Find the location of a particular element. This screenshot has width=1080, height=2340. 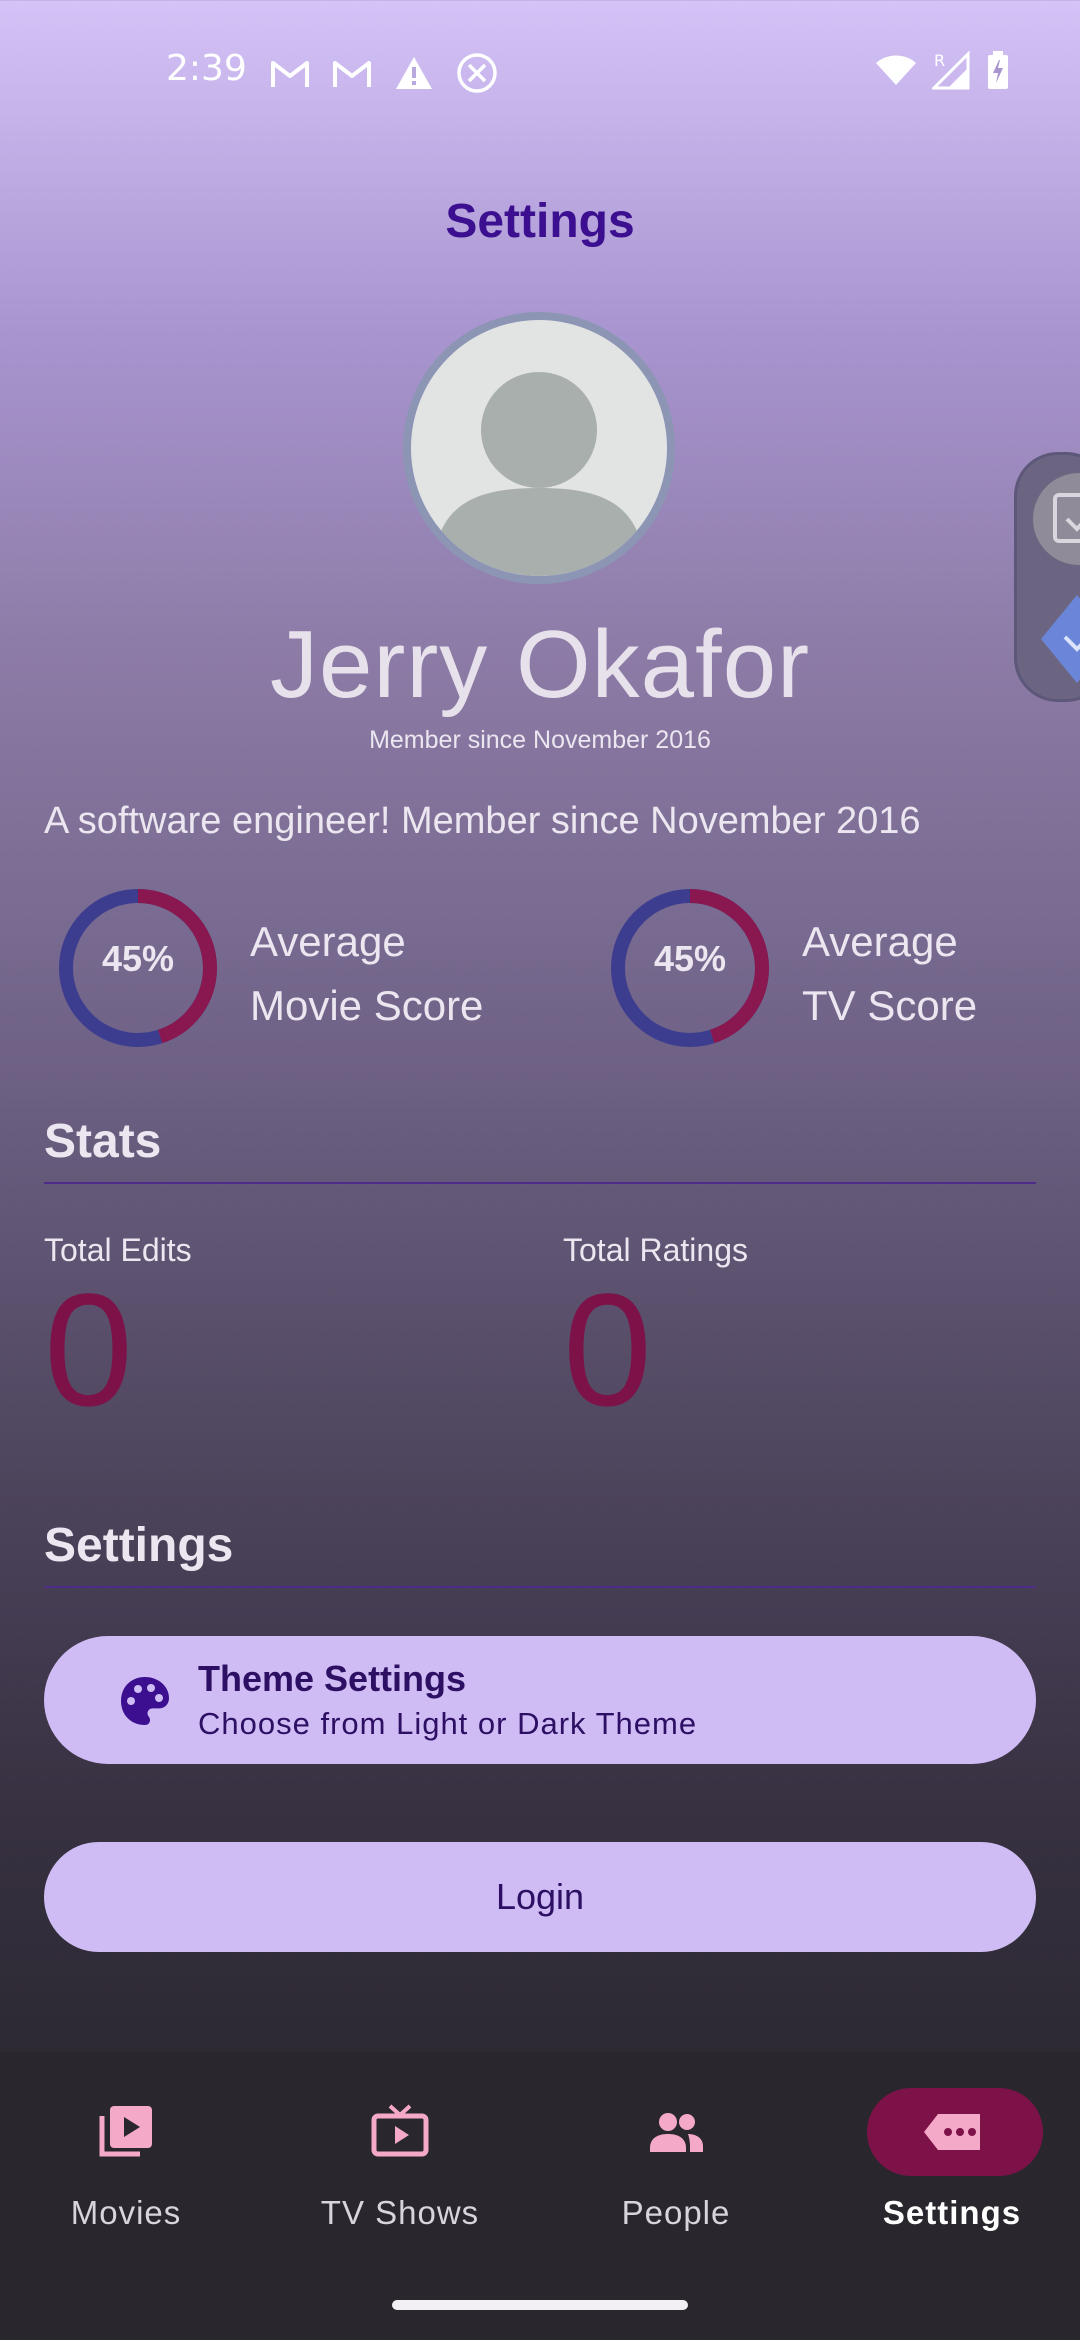

member-since: Member since November 2016 is located at coordinates (540, 740).